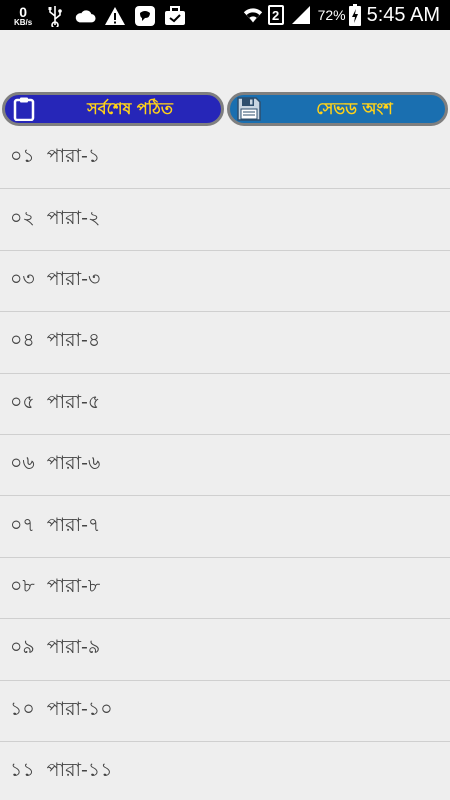 The height and width of the screenshot is (800, 450). Describe the element at coordinates (22, 401) in the screenshot. I see `item-number: ০৫` at that location.